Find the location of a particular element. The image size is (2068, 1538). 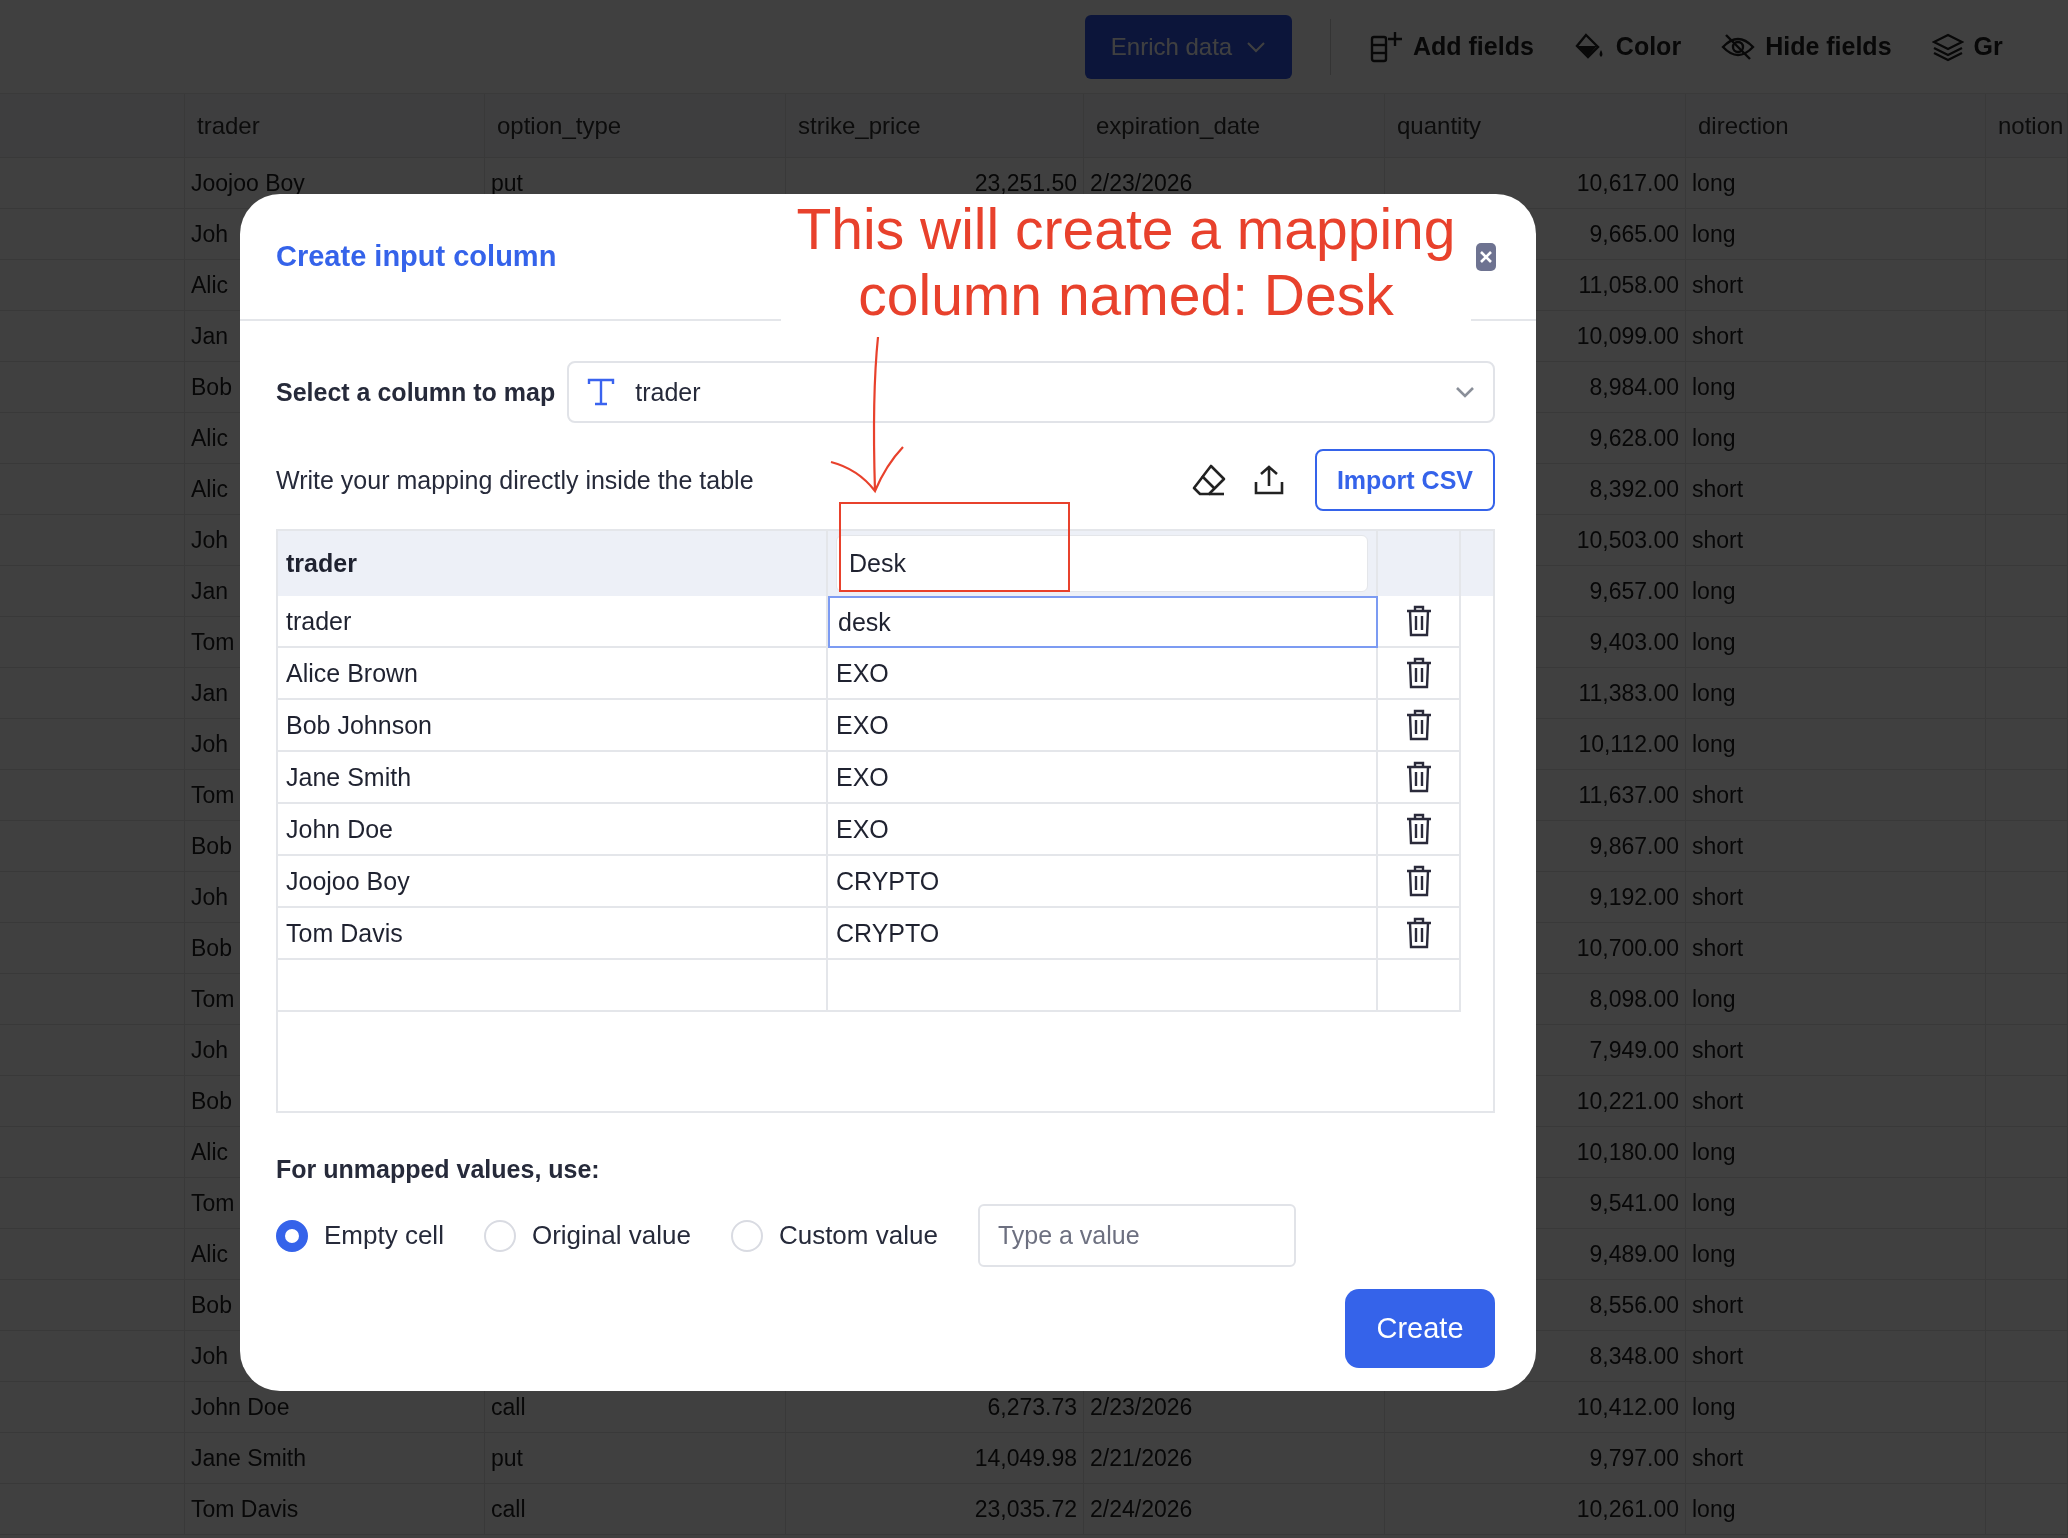

table-cell: Tom Davis is located at coordinates (553, 934).